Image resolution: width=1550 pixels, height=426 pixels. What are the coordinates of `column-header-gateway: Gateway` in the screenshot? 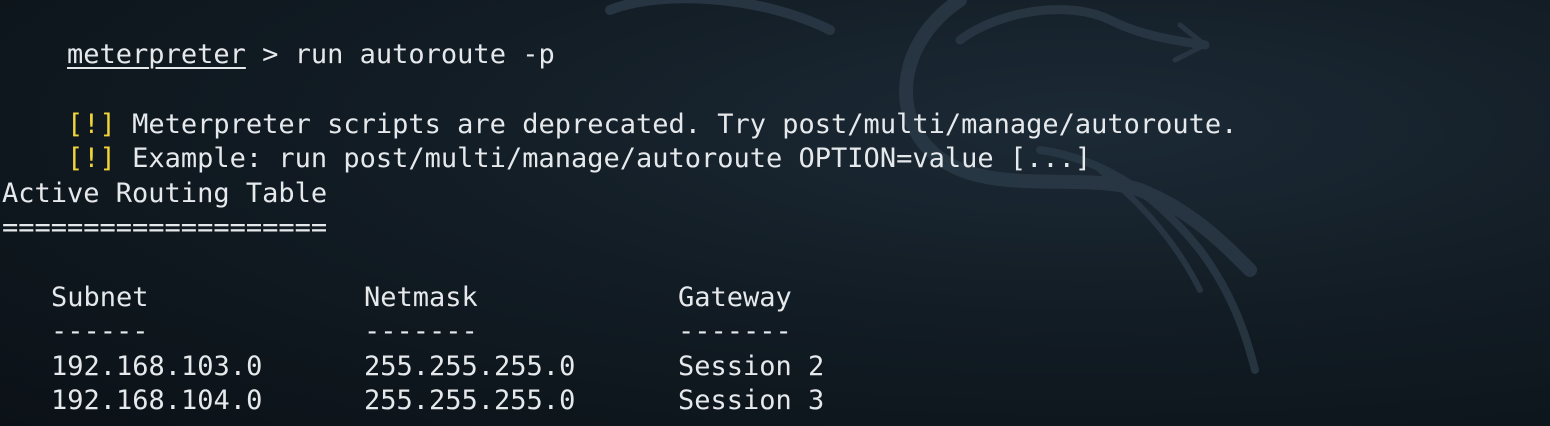 It's located at (735, 297).